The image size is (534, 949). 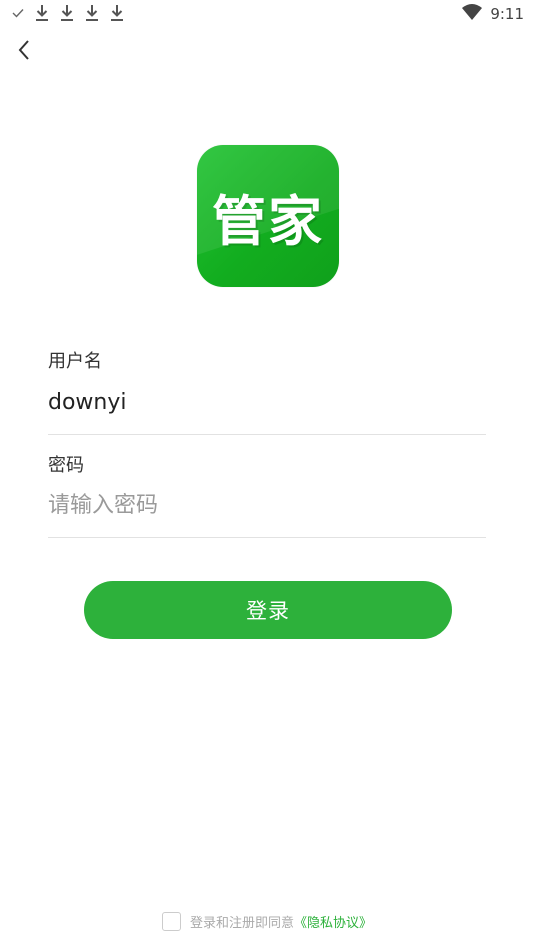 I want to click on username-divider, so click(x=267, y=434).